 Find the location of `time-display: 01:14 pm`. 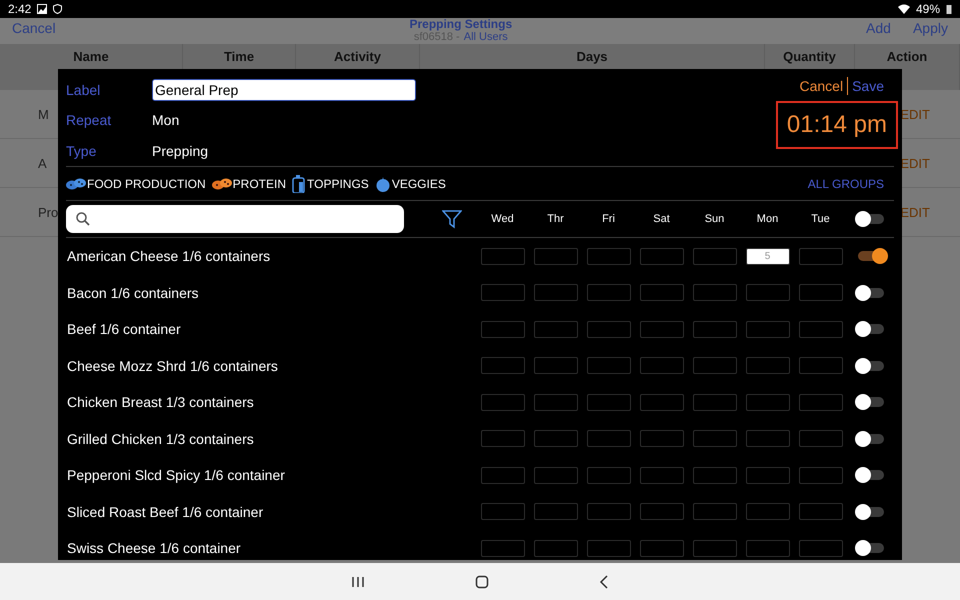

time-display: 01:14 pm is located at coordinates (837, 125).